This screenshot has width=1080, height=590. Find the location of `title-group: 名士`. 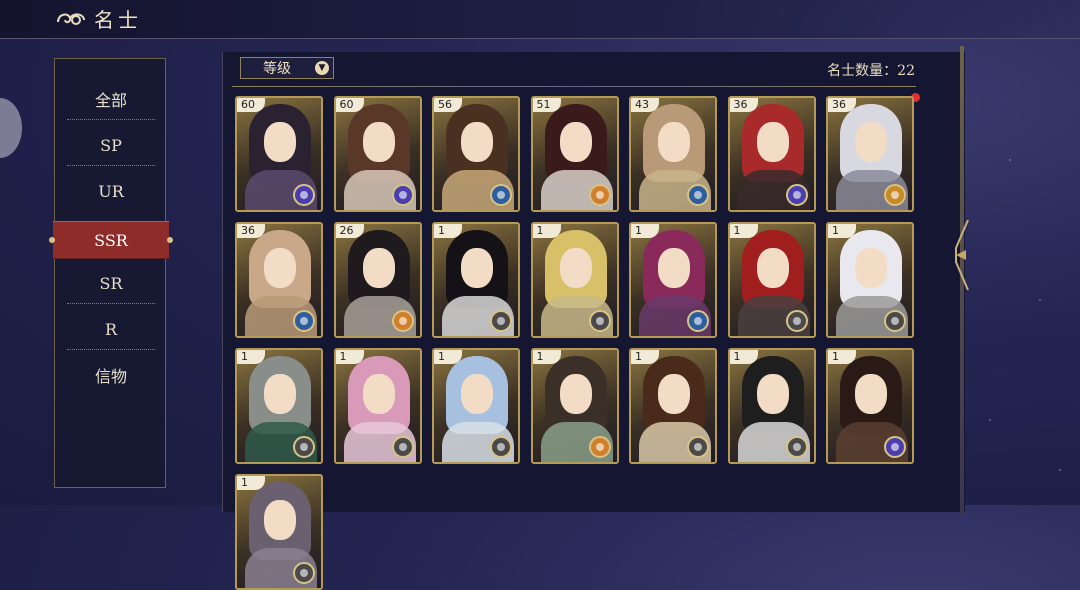

title-group: 名士 is located at coordinates (99, 18).